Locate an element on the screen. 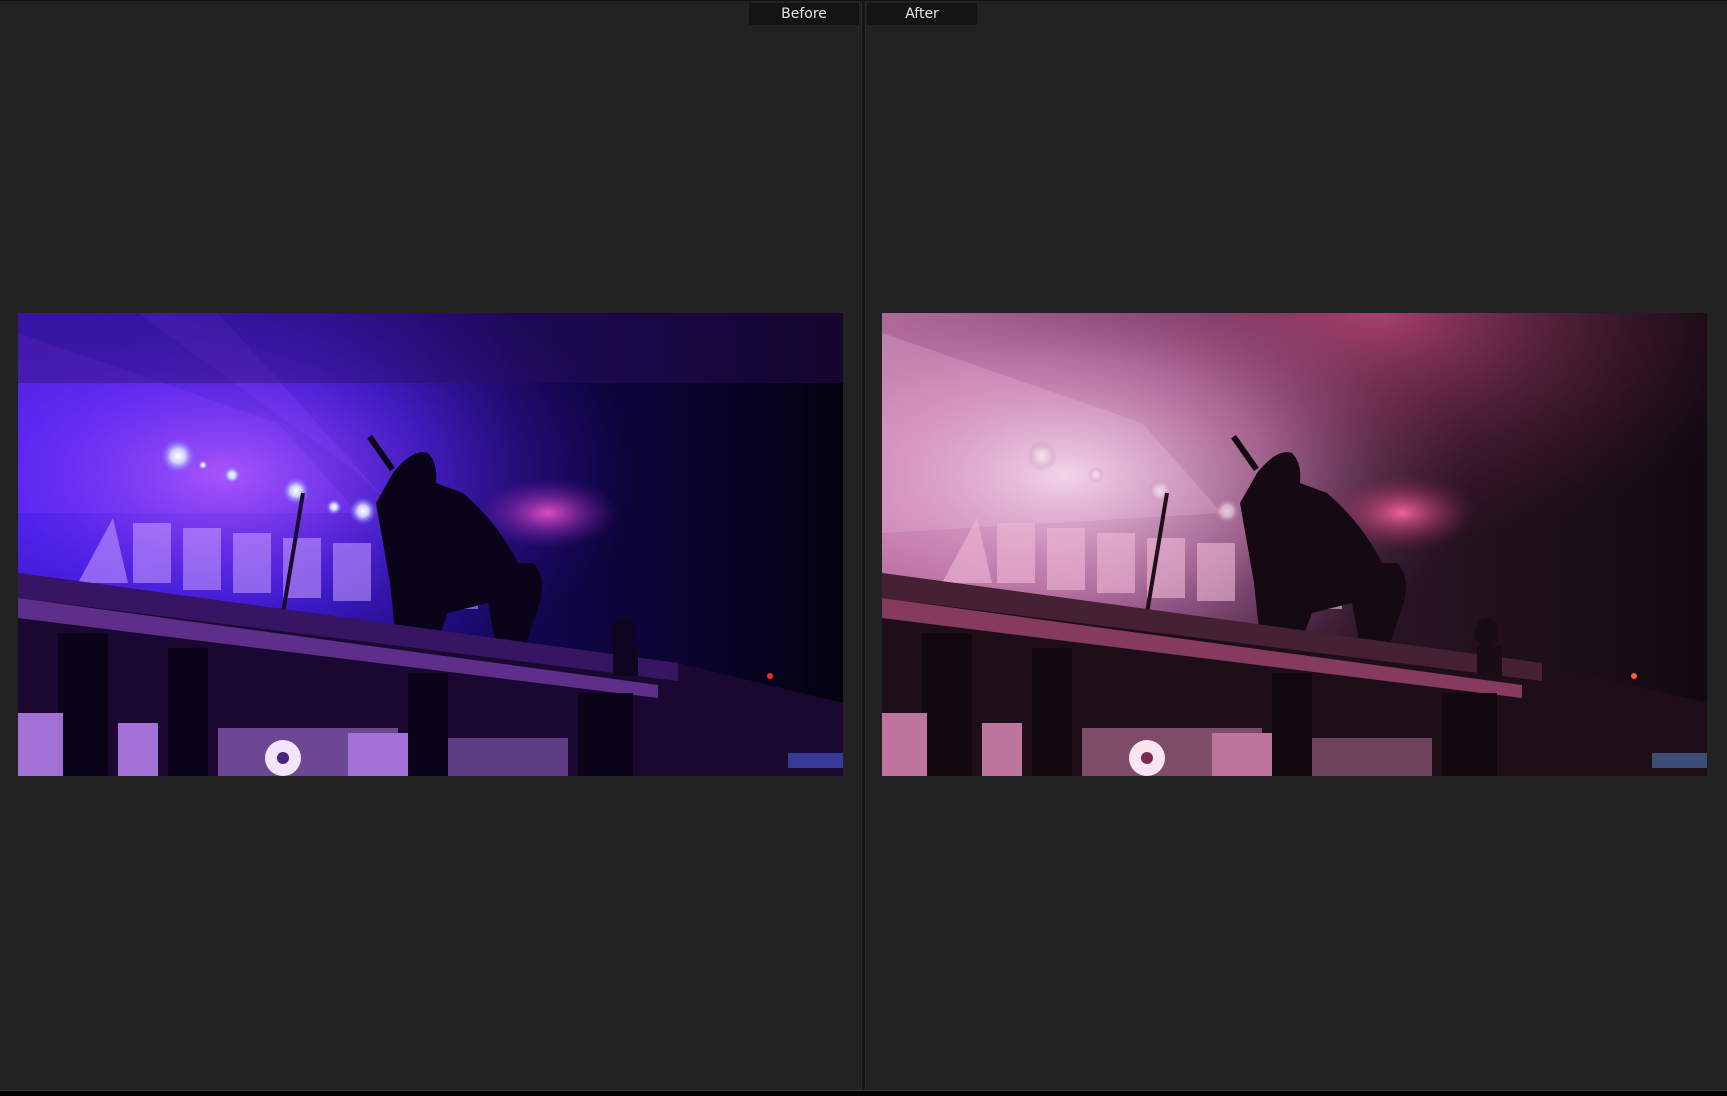 Image resolution: width=1727 pixels, height=1096 pixels. before-label: Before is located at coordinates (804, 14).